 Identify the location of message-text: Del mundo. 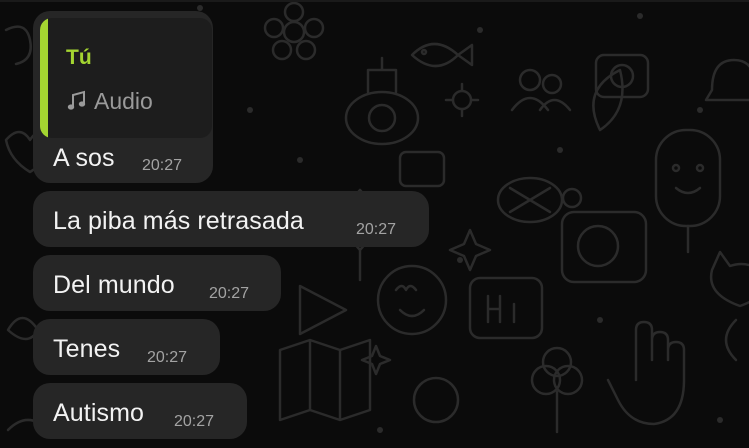
(114, 285).